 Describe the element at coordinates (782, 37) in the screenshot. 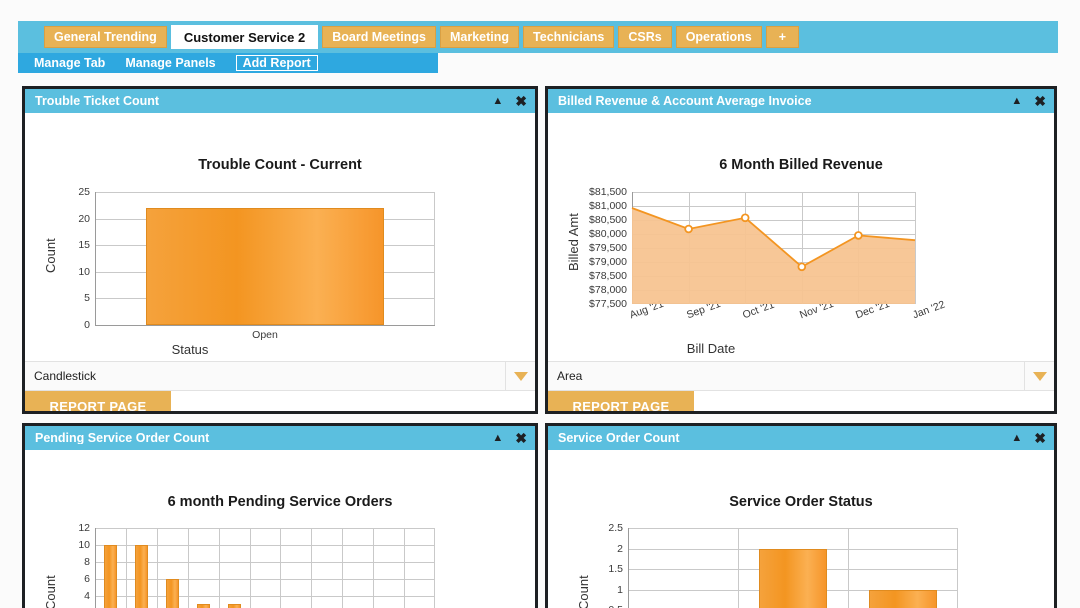

I see `add-tab-button: +` at that location.